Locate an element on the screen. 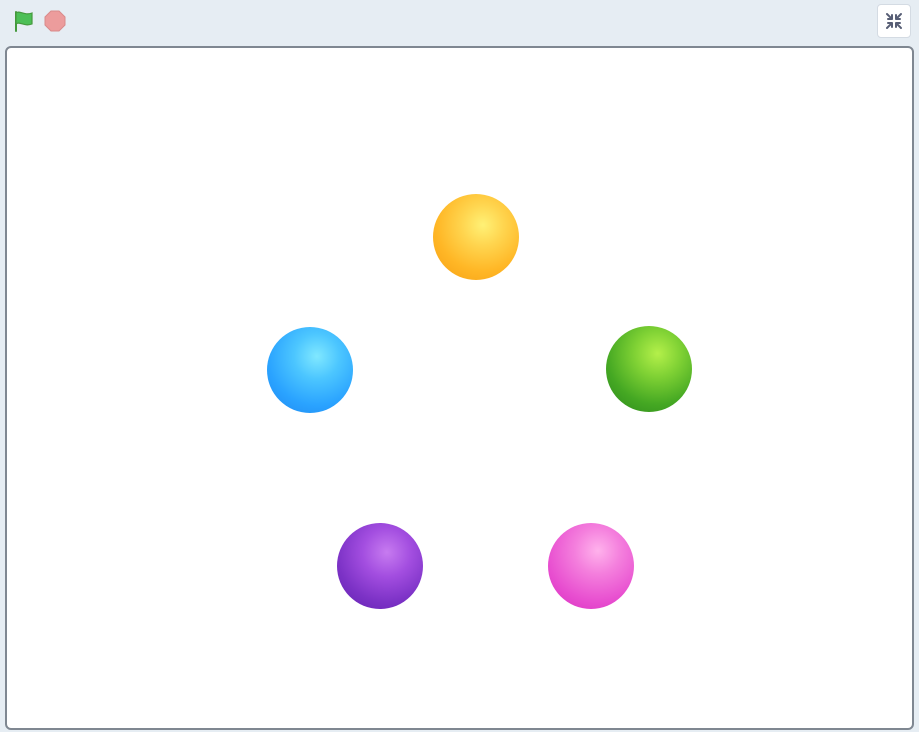 The height and width of the screenshot is (732, 919). stop-icon is located at coordinates (55, 21).